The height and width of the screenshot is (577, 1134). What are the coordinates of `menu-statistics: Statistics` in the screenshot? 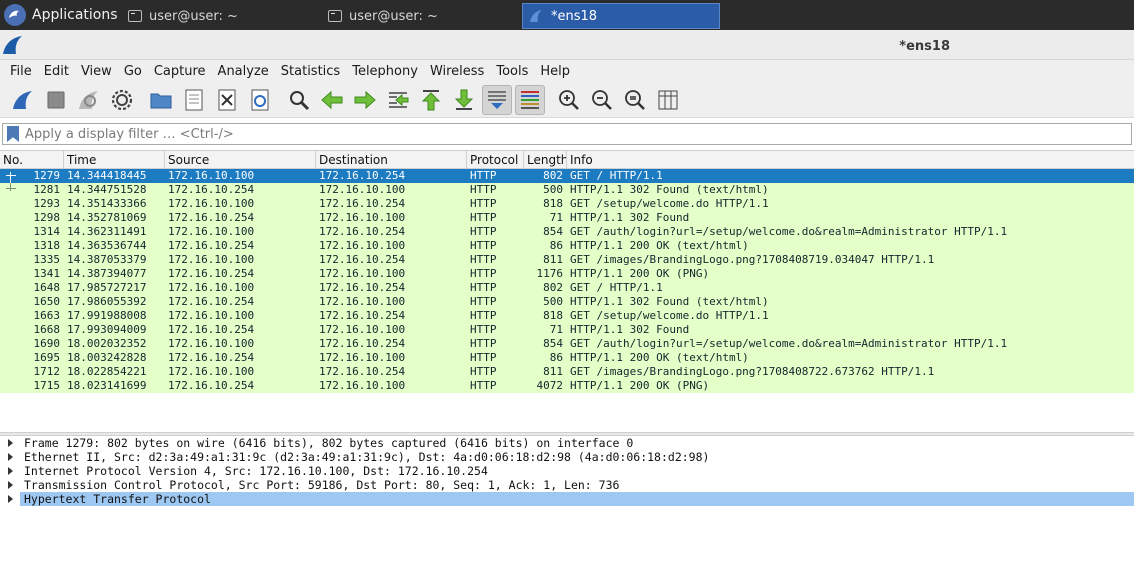 It's located at (310, 71).